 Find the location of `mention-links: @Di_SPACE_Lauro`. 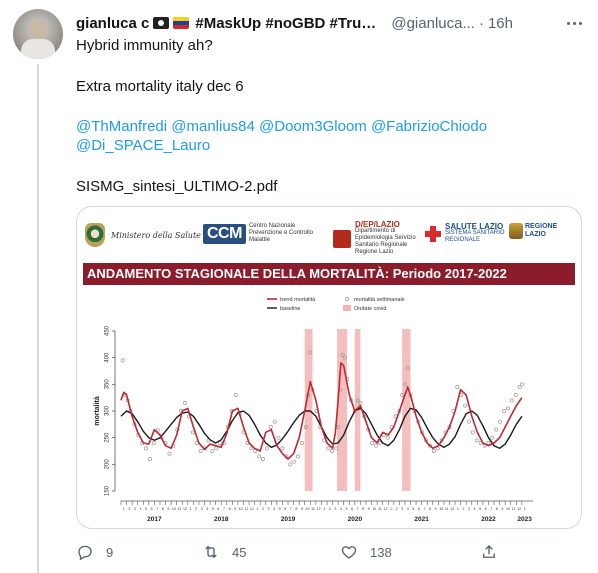

mention-links: @Di_SPACE_Lauro is located at coordinates (143, 146).